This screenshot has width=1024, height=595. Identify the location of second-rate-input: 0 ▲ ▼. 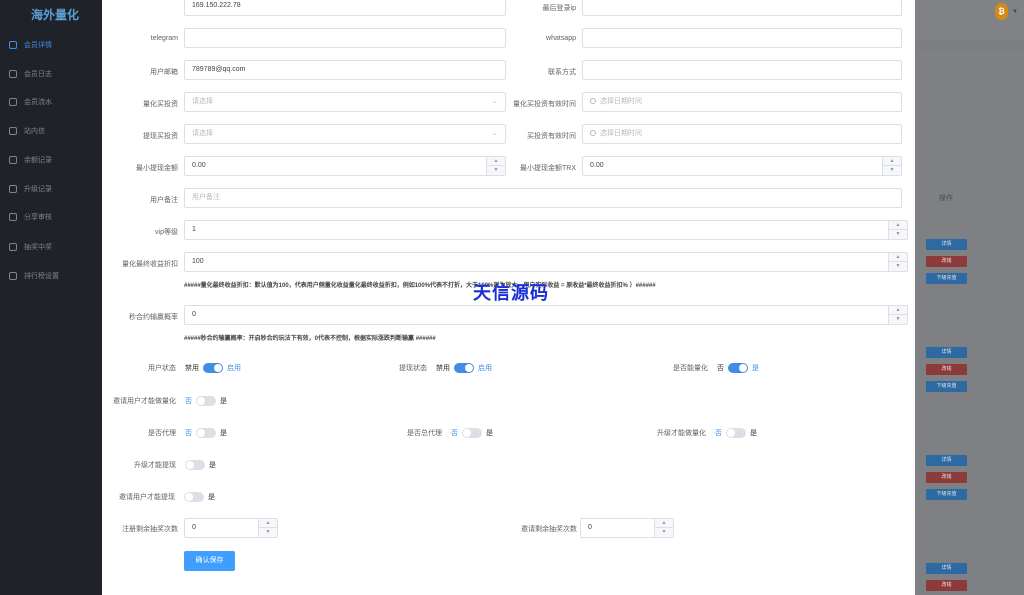
(546, 315).